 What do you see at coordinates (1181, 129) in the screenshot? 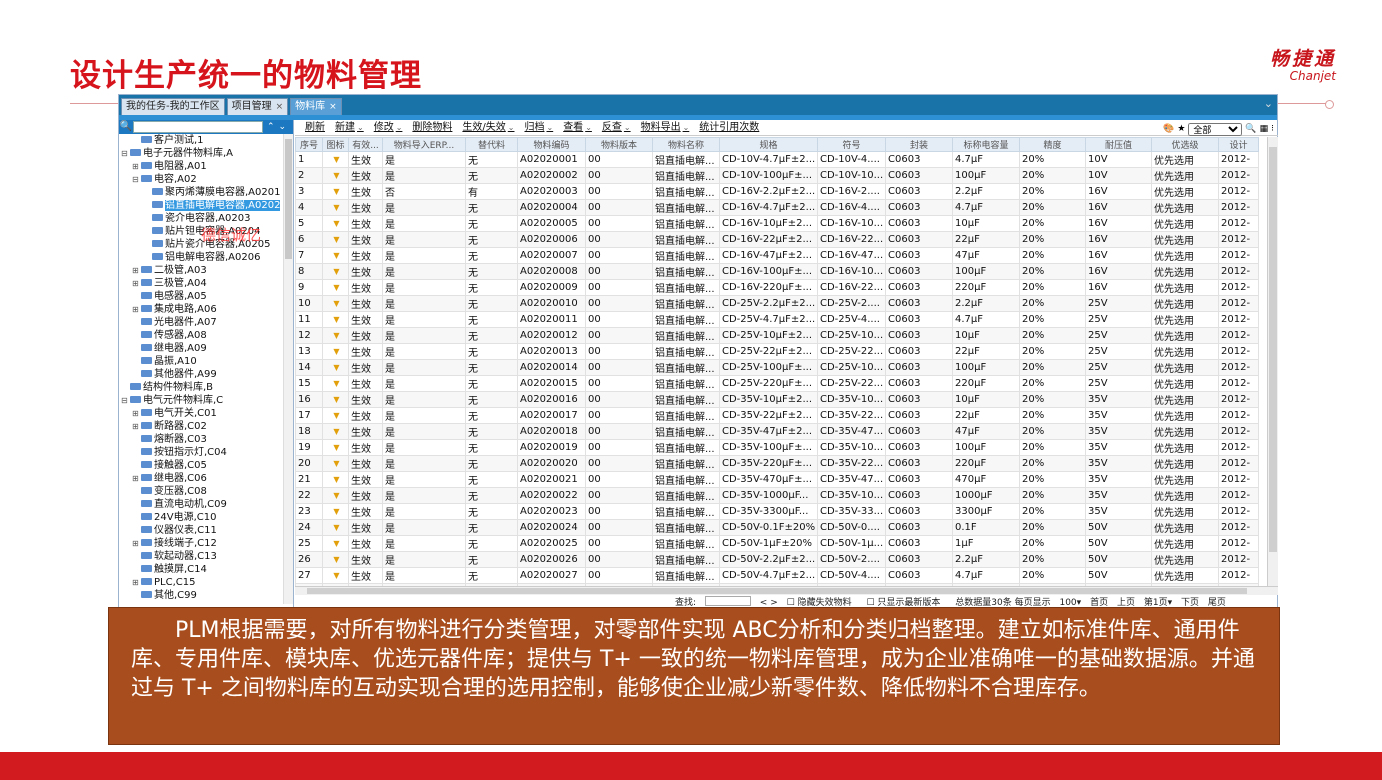
I see `star-icon: ★` at bounding box center [1181, 129].